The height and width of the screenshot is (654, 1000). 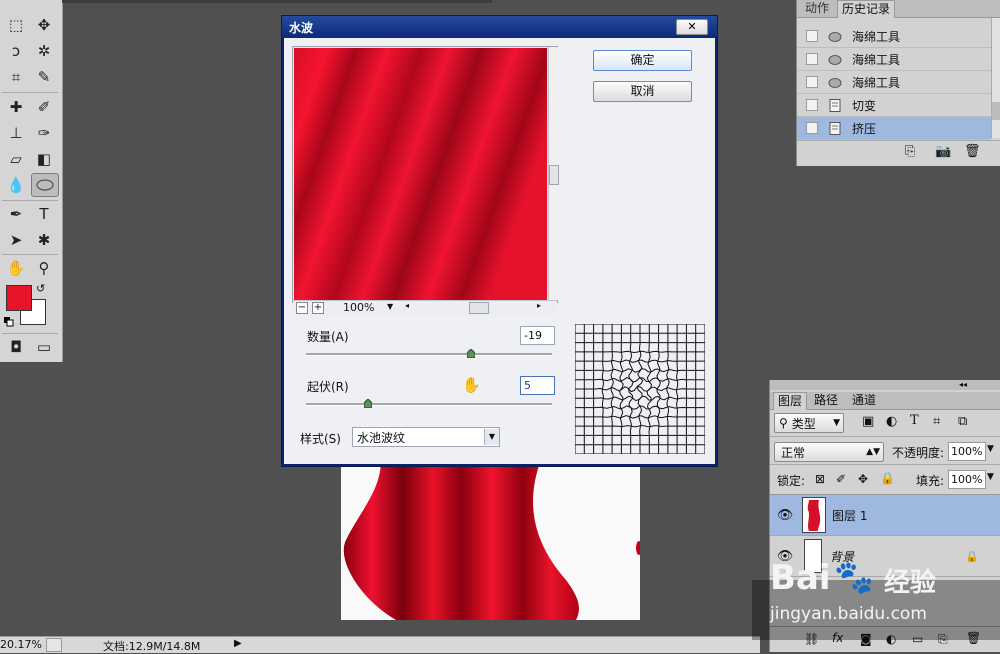 I want to click on lock-transparency-icon: ⊠, so click(x=820, y=479).